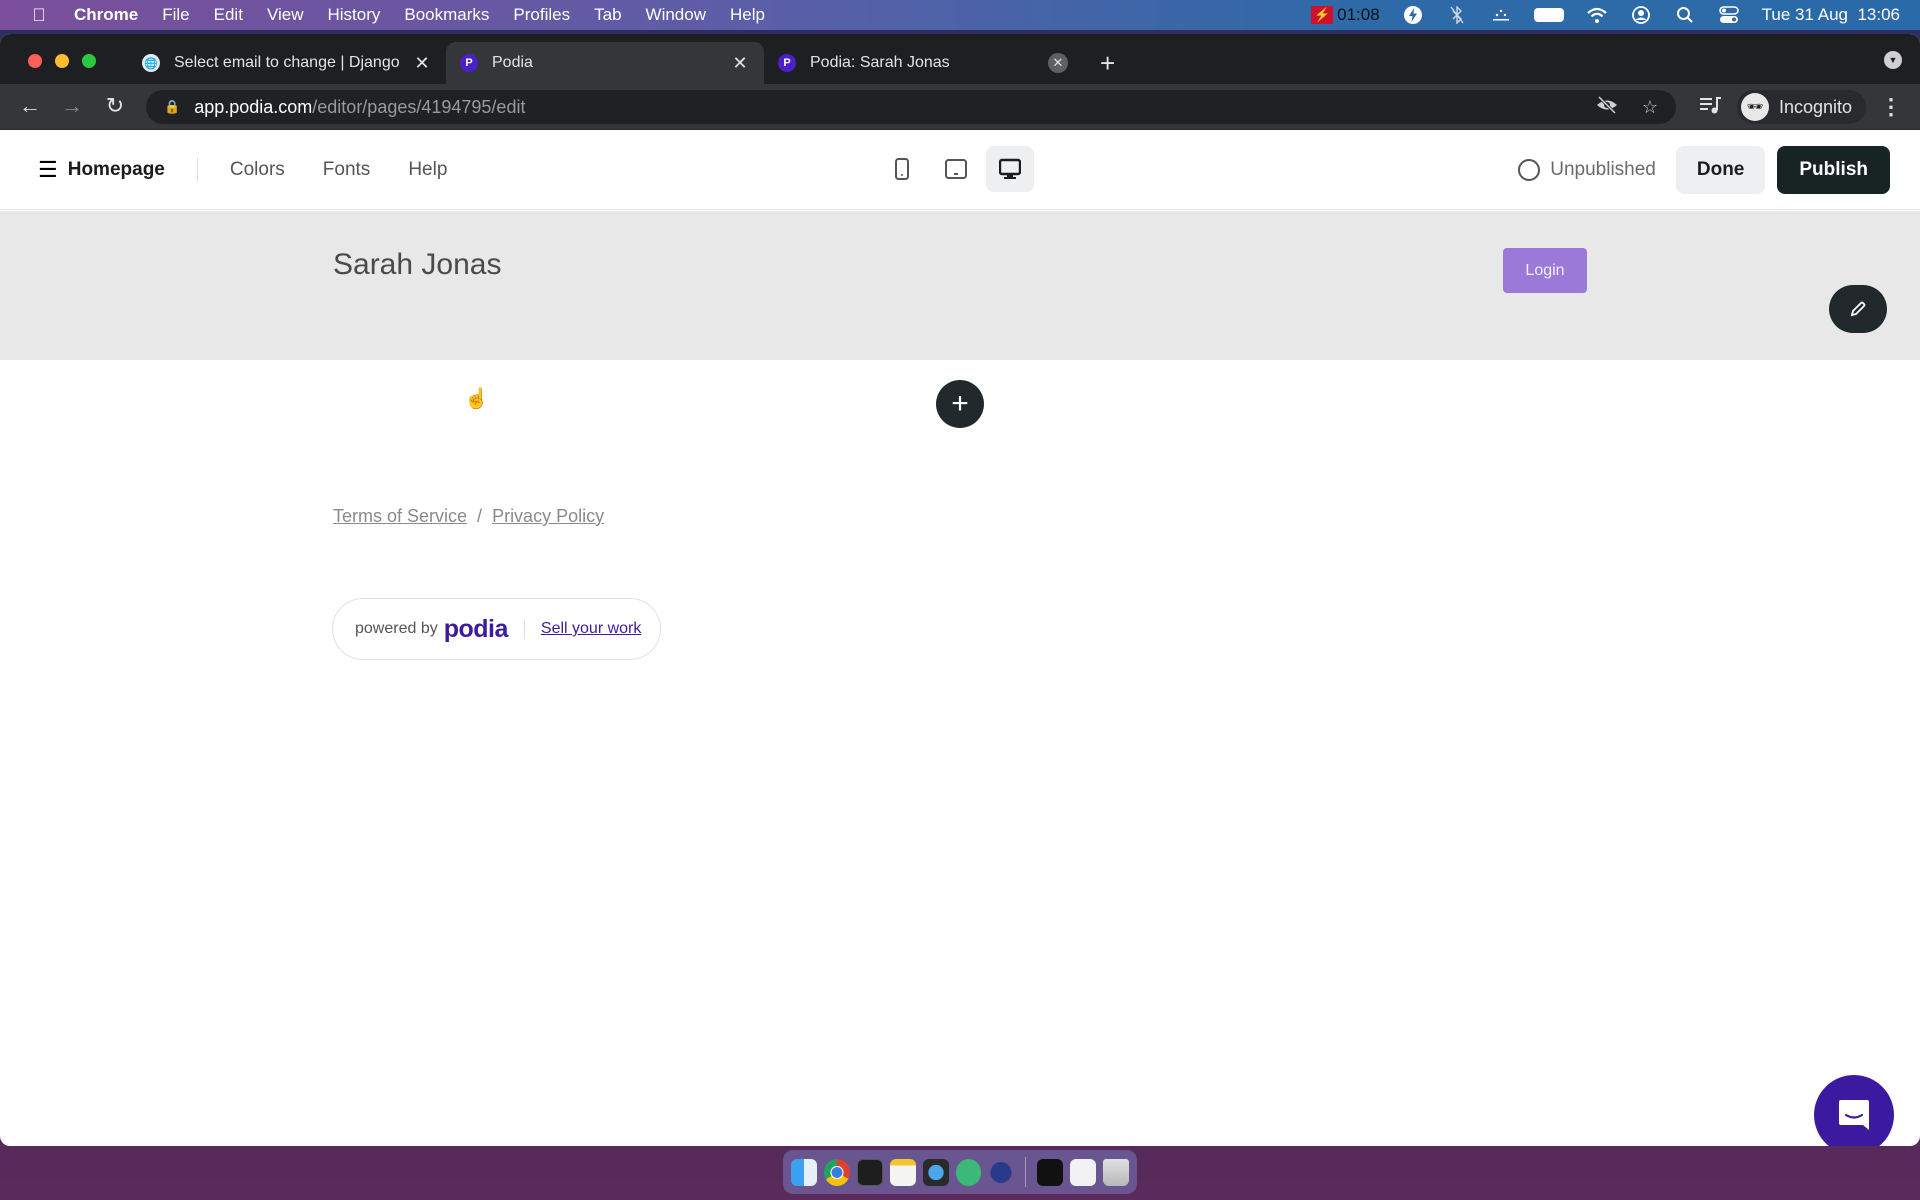 The image size is (1920, 1200). I want to click on desktop-icon, so click(1010, 168).